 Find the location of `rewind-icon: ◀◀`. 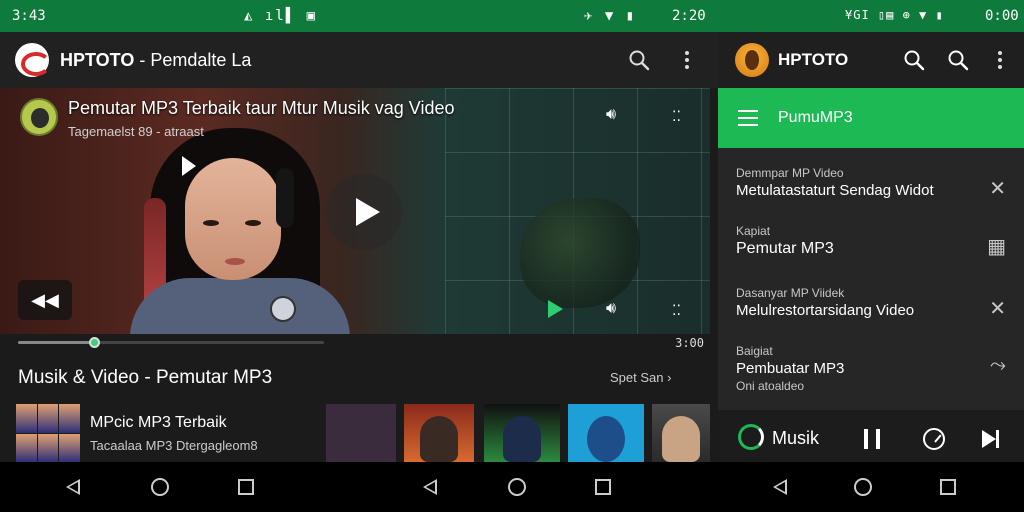

rewind-icon: ◀◀ is located at coordinates (45, 299).